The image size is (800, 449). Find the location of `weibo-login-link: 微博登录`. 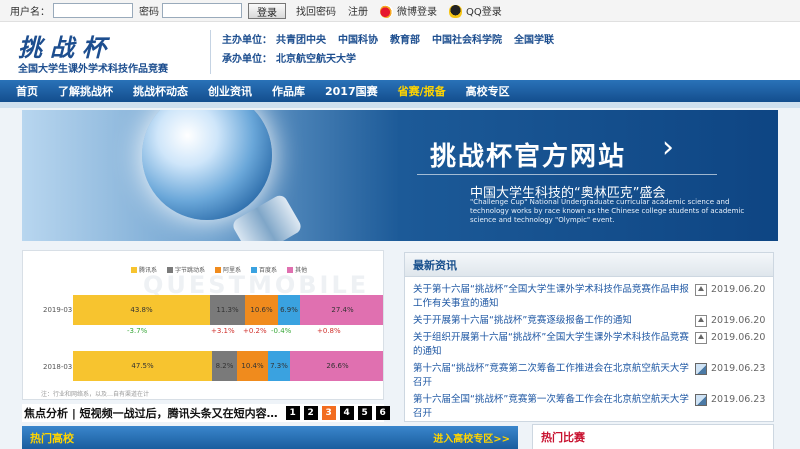

weibo-login-link: 微博登录 is located at coordinates (408, 11).